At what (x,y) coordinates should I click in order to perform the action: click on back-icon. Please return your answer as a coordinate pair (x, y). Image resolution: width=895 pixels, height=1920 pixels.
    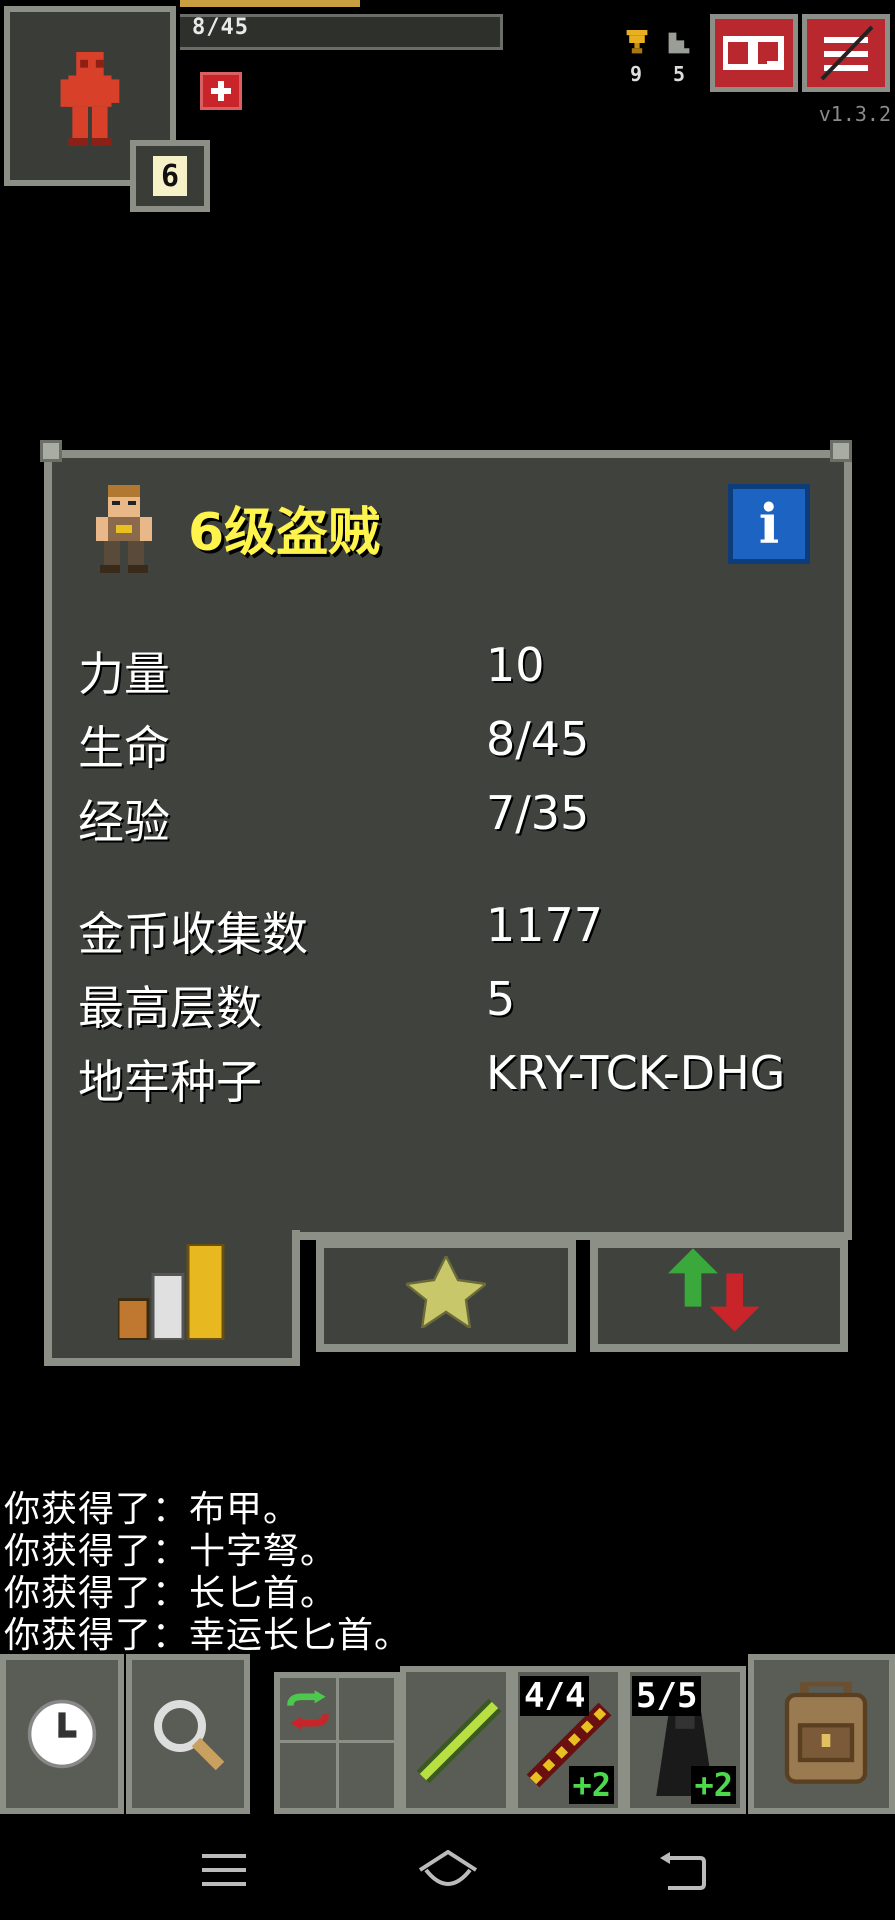
    Looking at the image, I should click on (683, 1871).